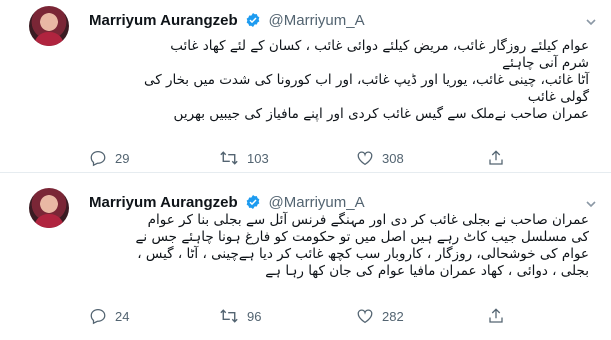 This screenshot has width=611, height=340. Describe the element at coordinates (240, 316) in the screenshot. I see `retweet-button: 96` at that location.